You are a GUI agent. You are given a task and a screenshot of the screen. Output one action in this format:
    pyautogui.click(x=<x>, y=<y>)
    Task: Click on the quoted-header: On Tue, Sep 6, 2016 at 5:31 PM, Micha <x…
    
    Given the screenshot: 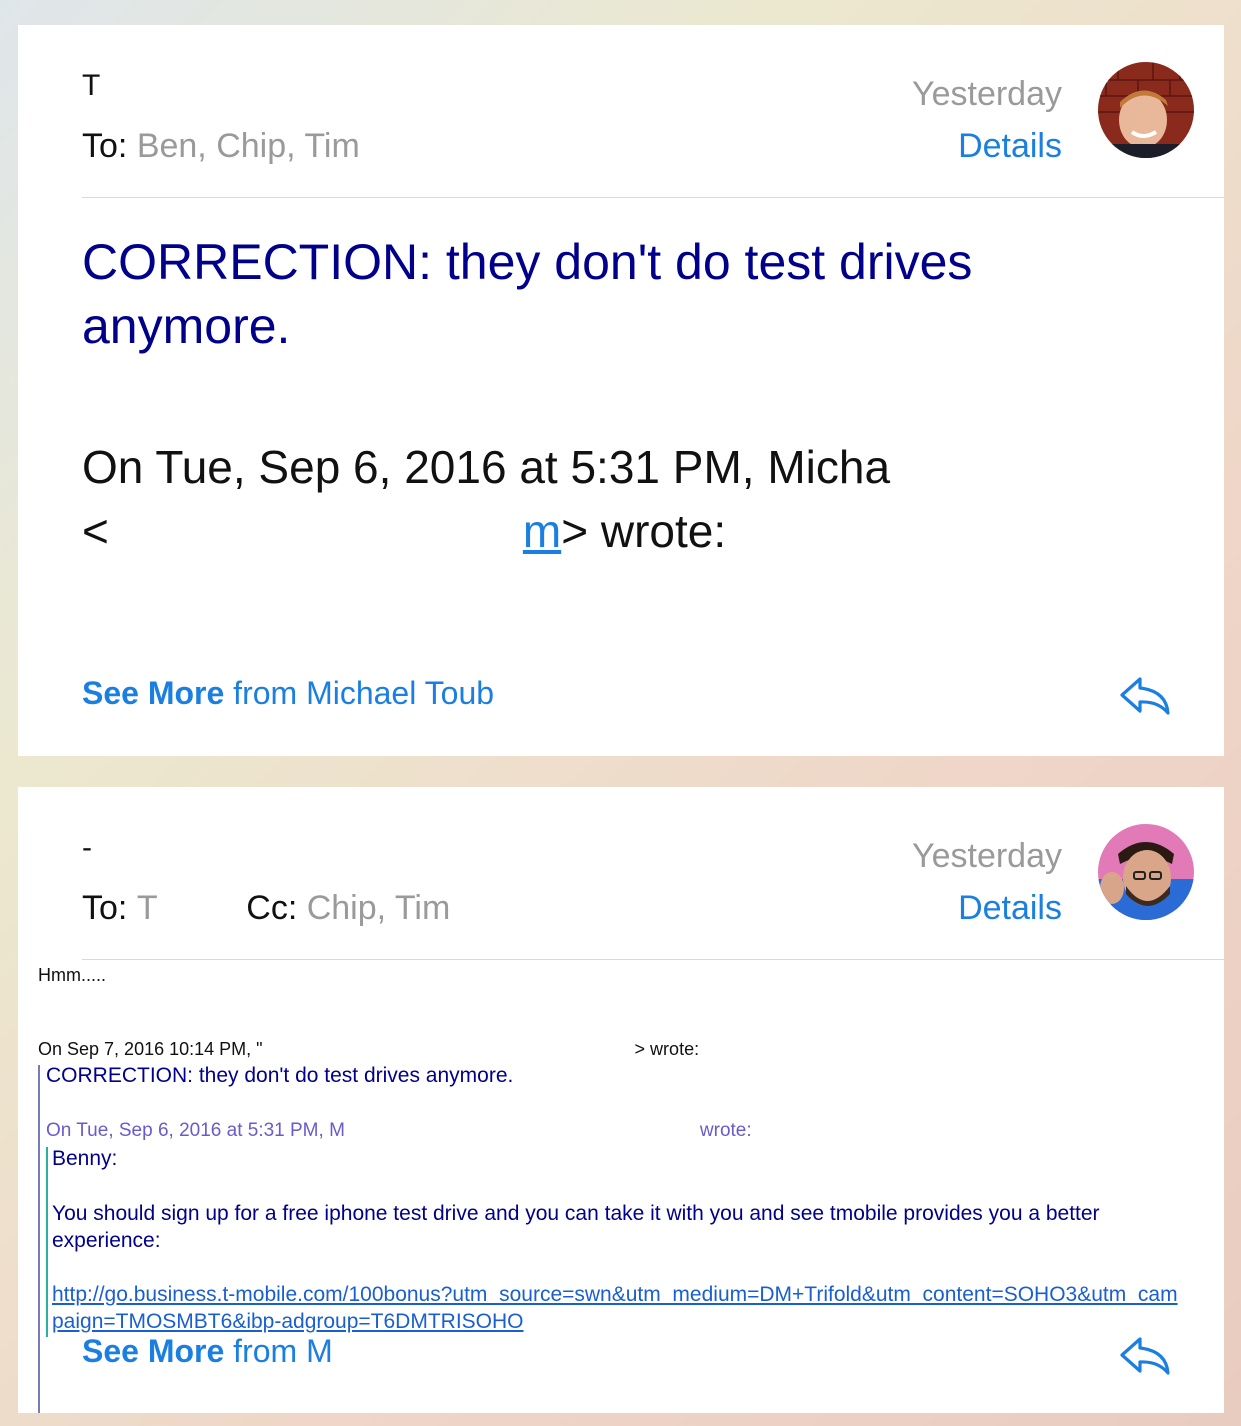 What is the action you would take?
    pyautogui.click(x=582, y=499)
    